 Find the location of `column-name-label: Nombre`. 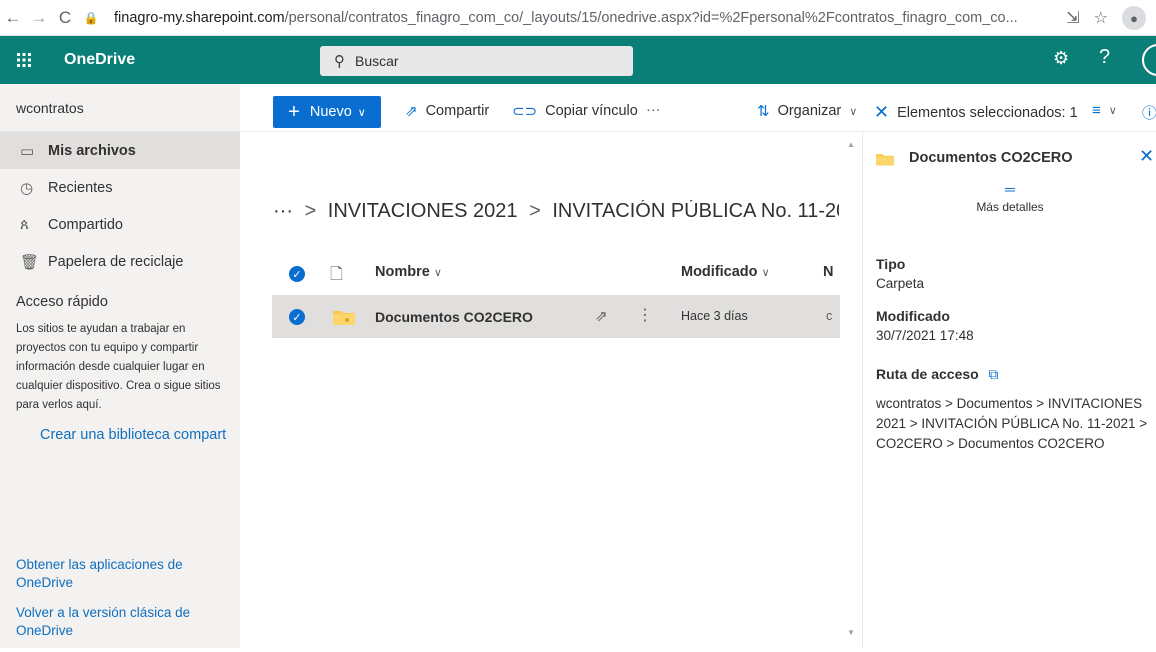

column-name-label: Nombre is located at coordinates (402, 272).